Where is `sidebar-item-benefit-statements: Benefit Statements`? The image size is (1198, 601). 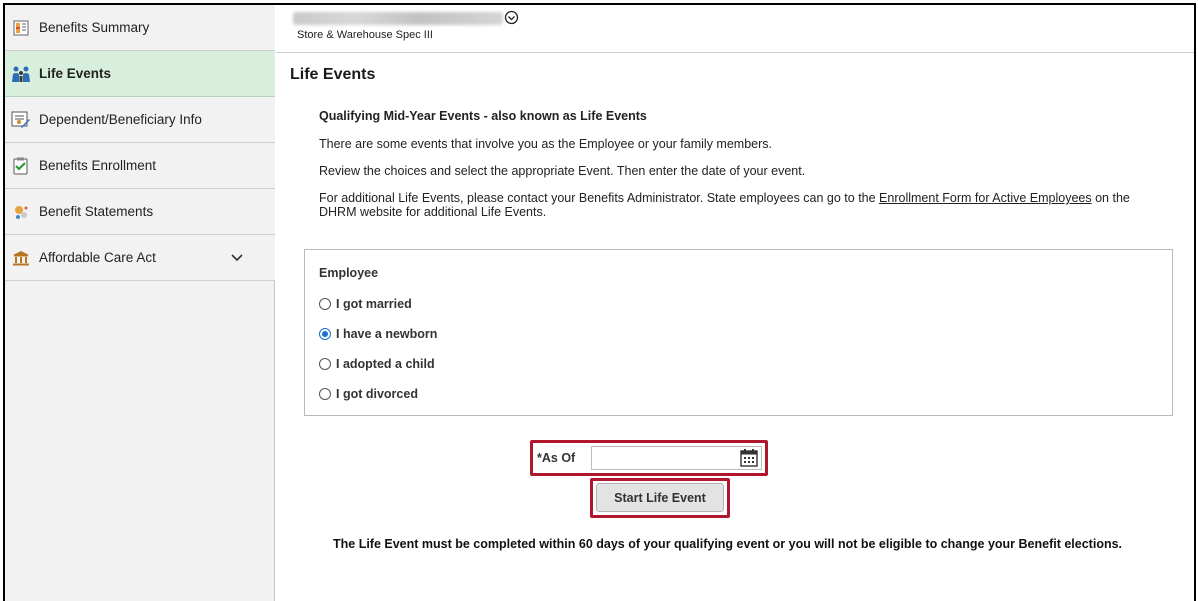 sidebar-item-benefit-statements: Benefit Statements is located at coordinates (140, 212).